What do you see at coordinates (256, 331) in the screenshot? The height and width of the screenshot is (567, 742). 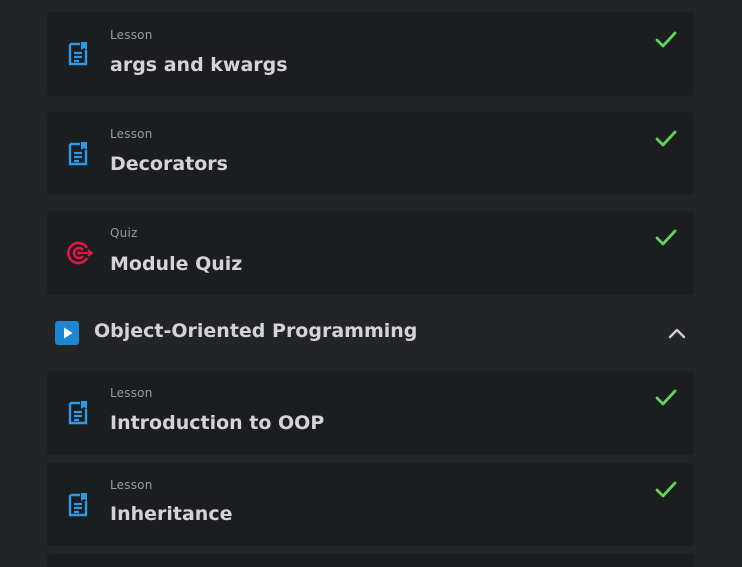 I see `module-title: Object-Oriented Programming` at bounding box center [256, 331].